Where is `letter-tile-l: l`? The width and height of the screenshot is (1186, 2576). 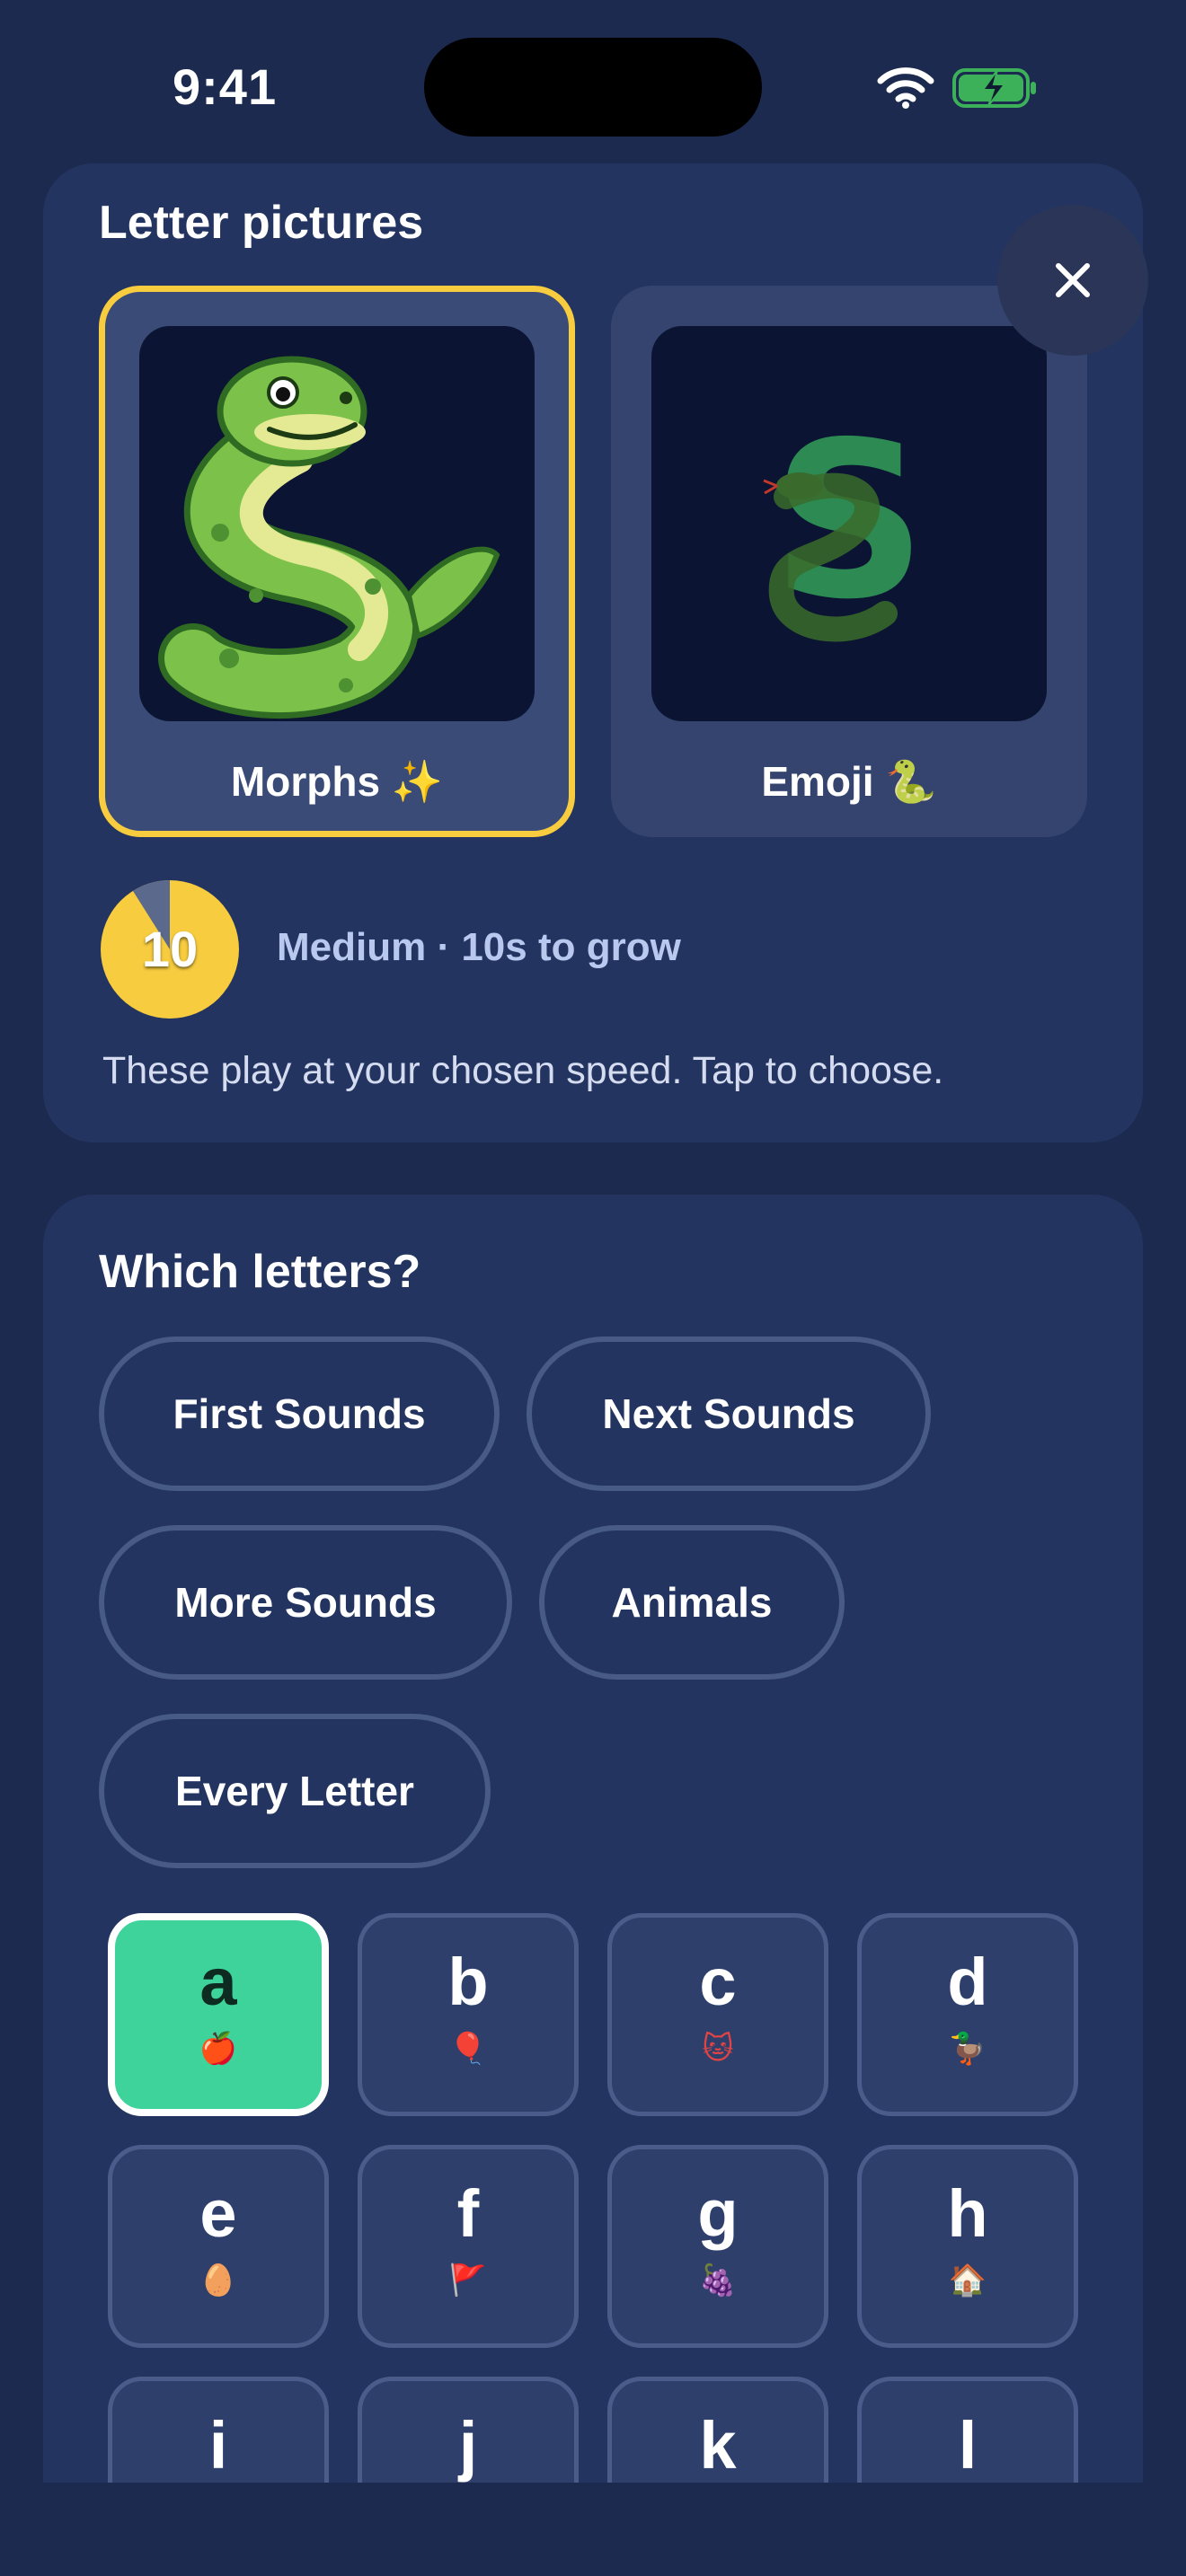 letter-tile-l: l is located at coordinates (967, 2430).